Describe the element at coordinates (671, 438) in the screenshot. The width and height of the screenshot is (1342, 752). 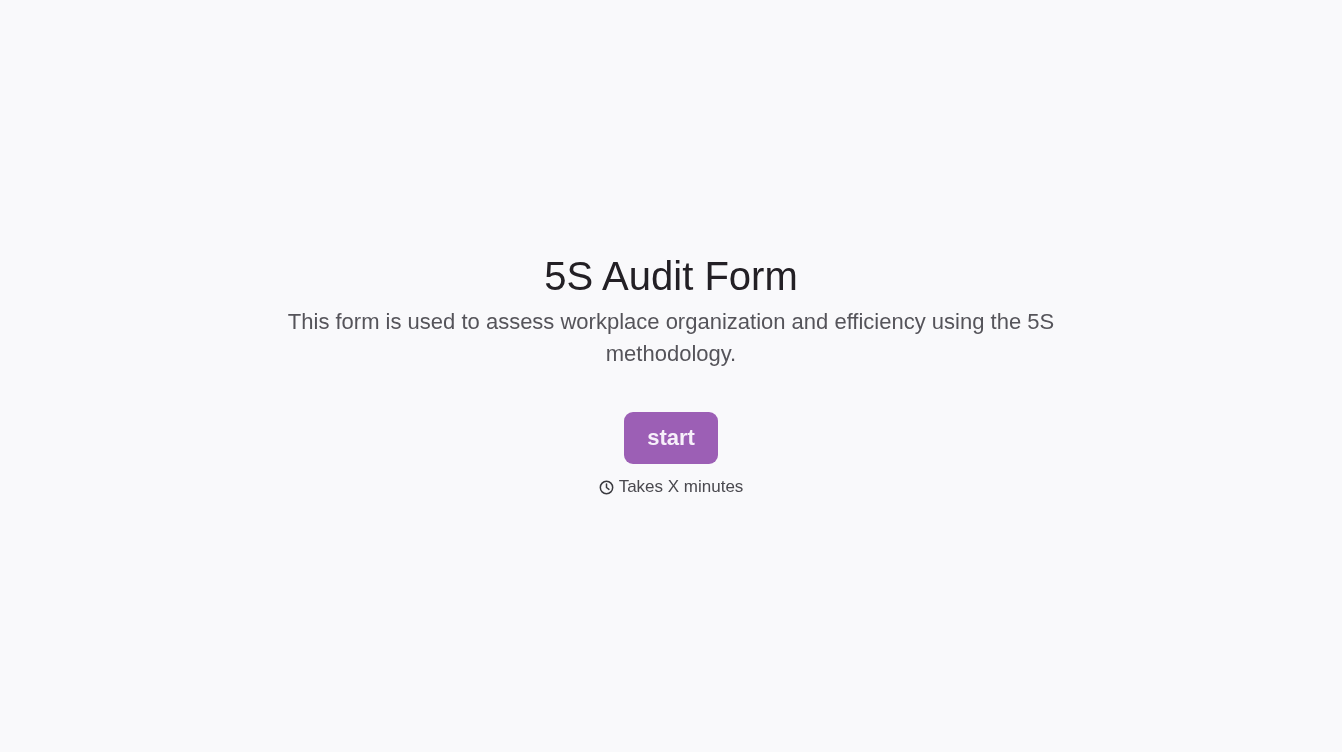
I see `start-button: start` at that location.